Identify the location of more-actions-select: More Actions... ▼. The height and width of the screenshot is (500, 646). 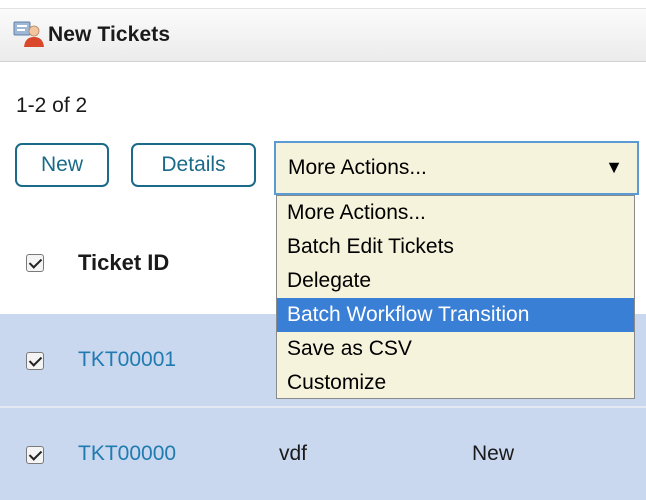
(456, 168).